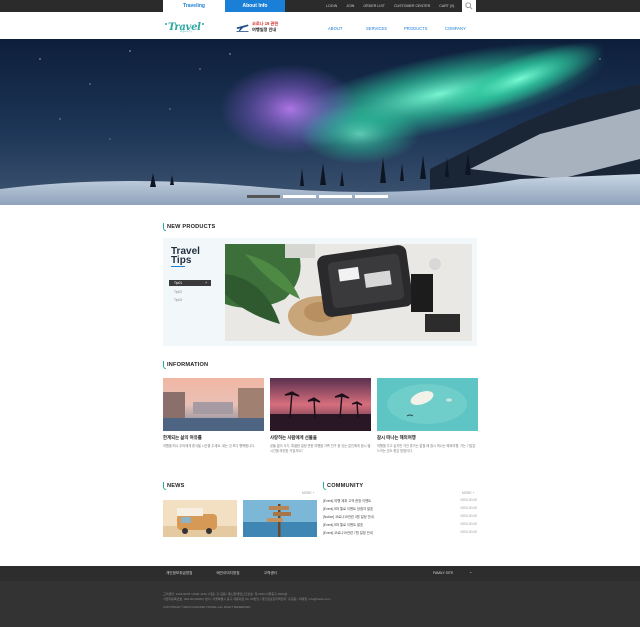 This screenshot has width=640, height=627. Describe the element at coordinates (331, 6) in the screenshot. I see `login-link: LOGIN` at that location.